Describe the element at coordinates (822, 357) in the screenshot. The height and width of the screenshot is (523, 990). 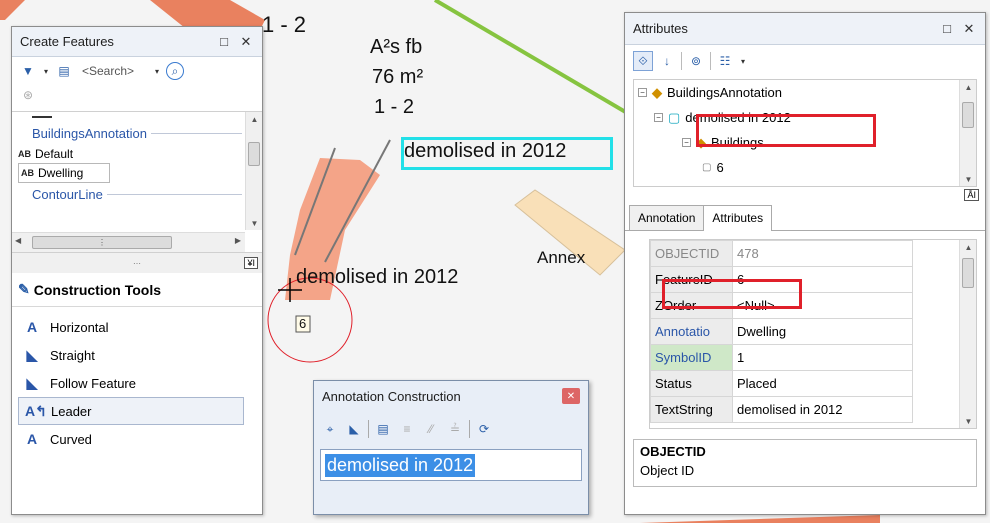
I see `attribute-value: 1` at that location.